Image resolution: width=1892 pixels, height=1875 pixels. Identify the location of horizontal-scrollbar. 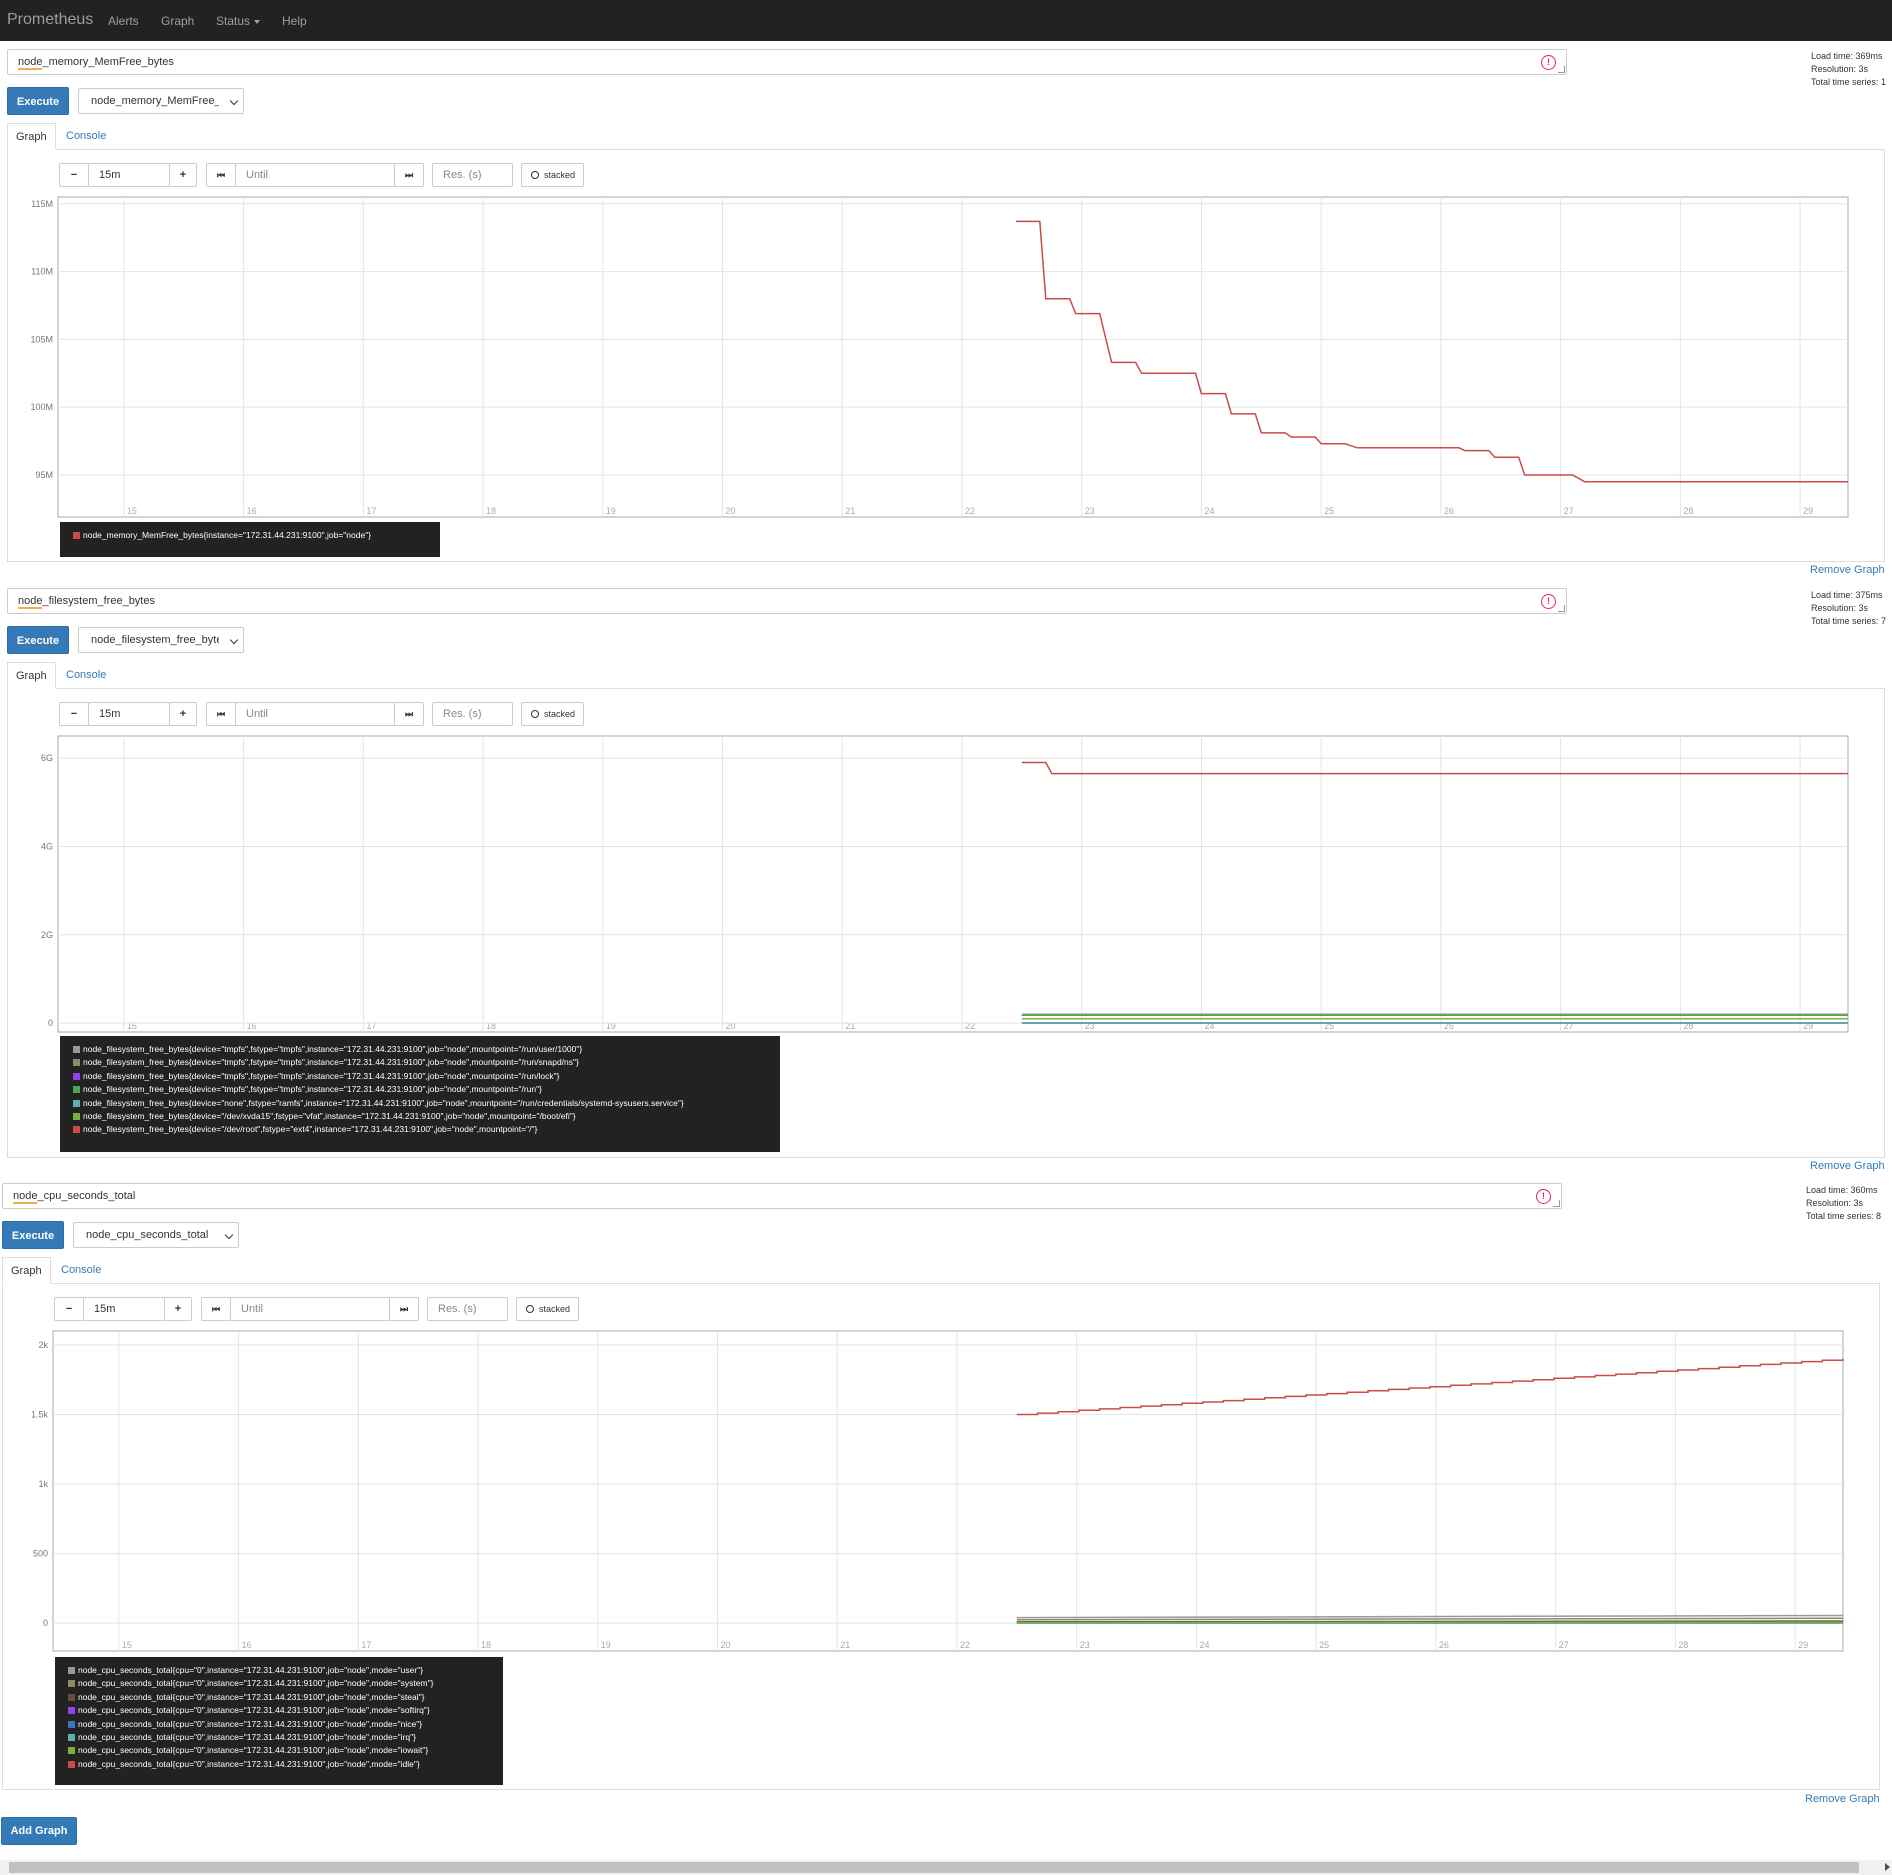
(946, 1867).